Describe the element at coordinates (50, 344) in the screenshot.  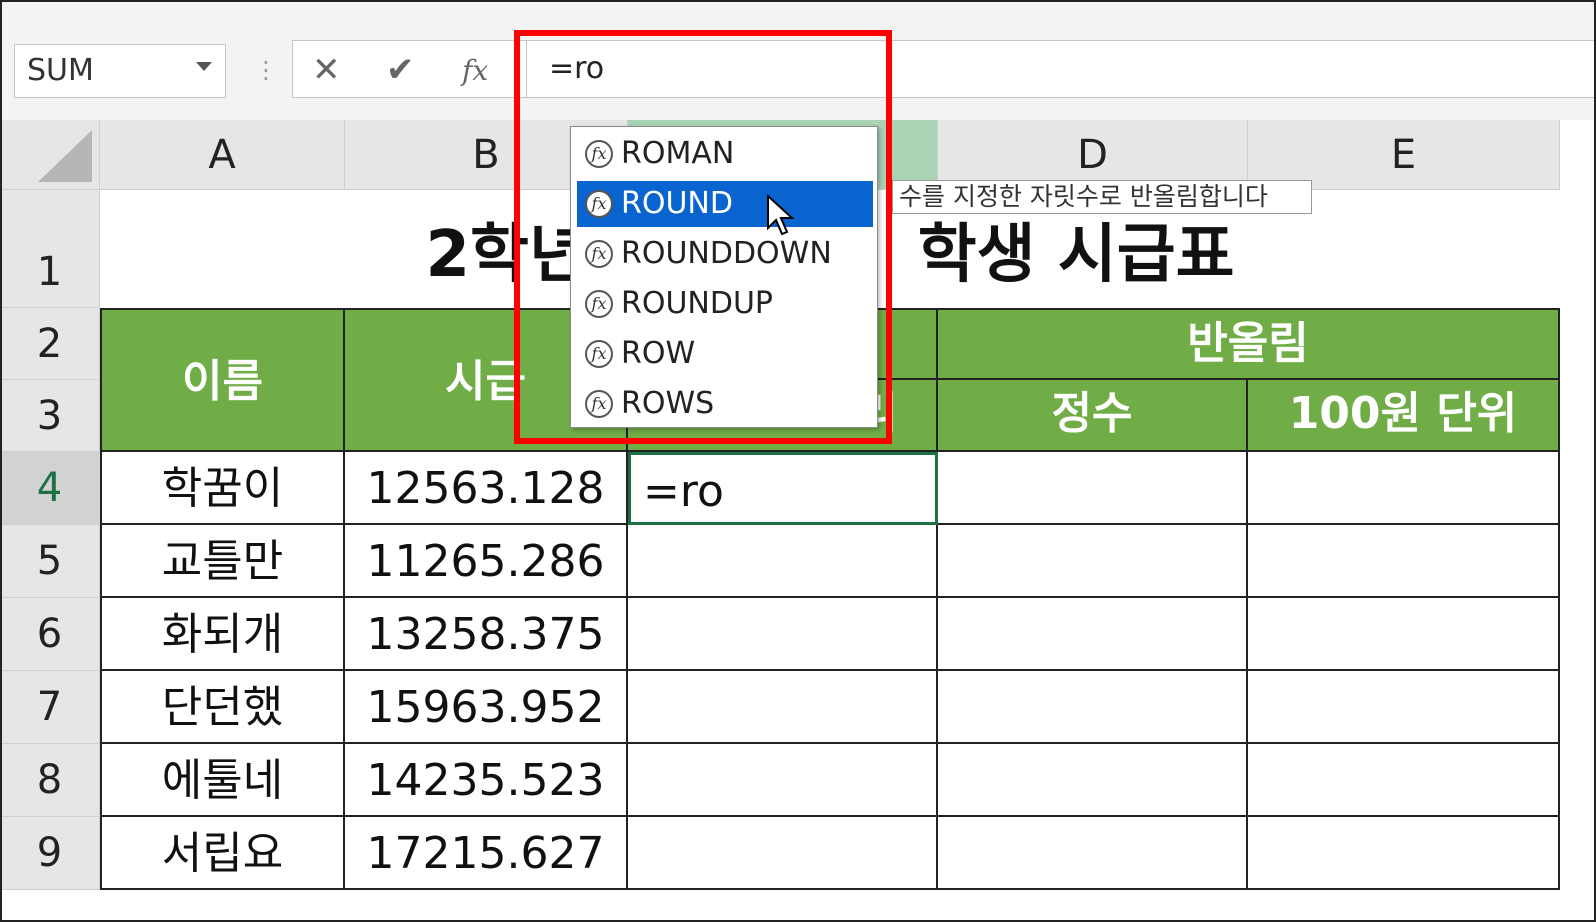
I see `row-header-2: 2` at that location.